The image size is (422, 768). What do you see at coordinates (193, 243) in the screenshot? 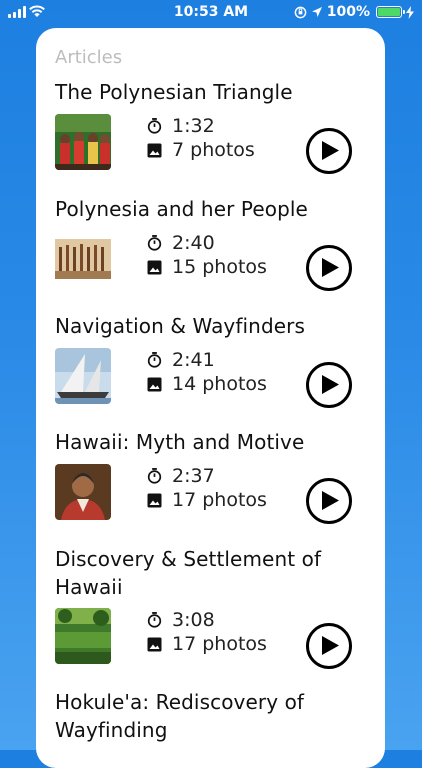
I see `duration-text: 2:40` at bounding box center [193, 243].